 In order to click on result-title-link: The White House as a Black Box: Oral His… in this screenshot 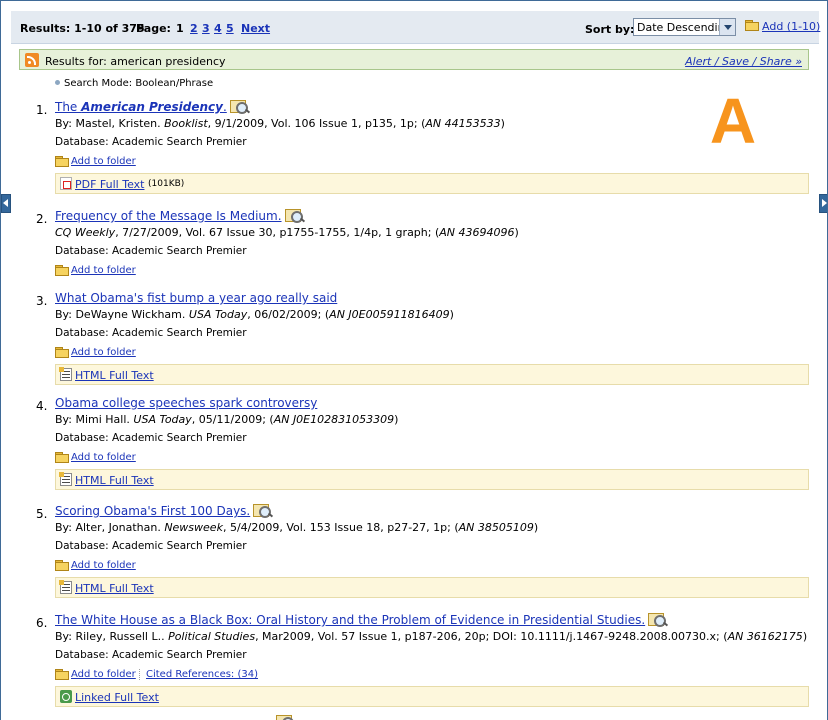, I will do `click(362, 620)`.